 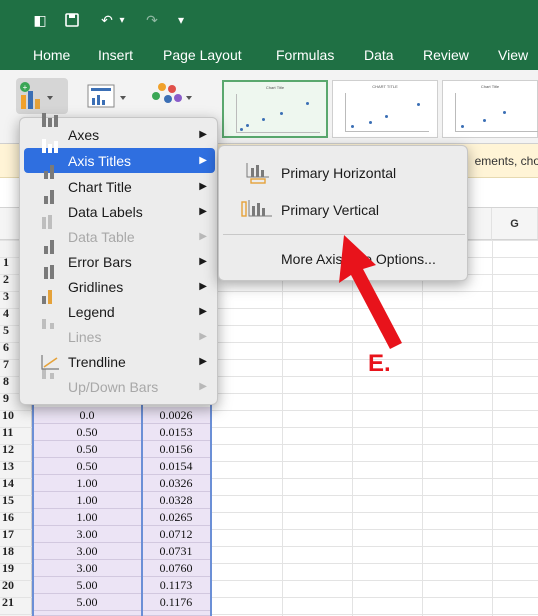 I want to click on menu-item-data-labels: Data Labels ▶, so click(x=119, y=206).